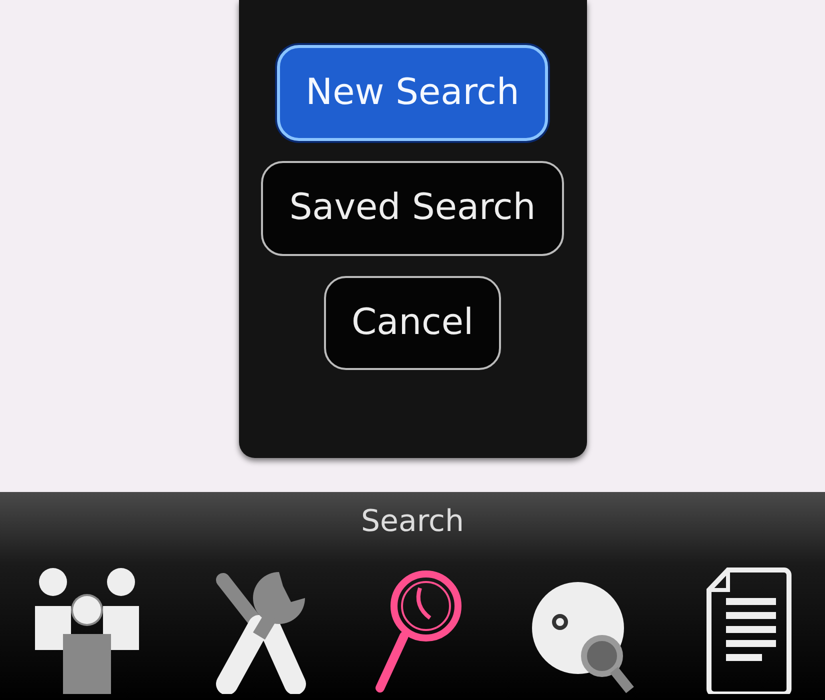 The image size is (825, 700). I want to click on toolbar-caption: Search, so click(412, 522).